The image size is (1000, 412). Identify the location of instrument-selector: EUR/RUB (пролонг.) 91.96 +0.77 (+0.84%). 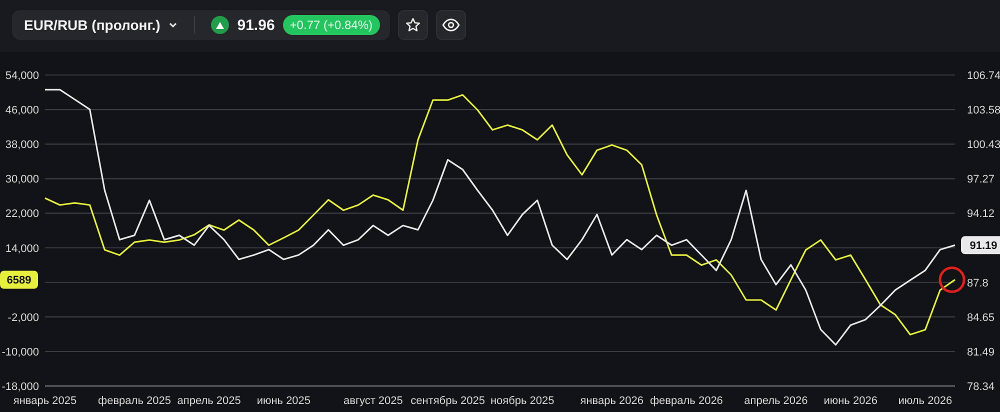
(201, 25).